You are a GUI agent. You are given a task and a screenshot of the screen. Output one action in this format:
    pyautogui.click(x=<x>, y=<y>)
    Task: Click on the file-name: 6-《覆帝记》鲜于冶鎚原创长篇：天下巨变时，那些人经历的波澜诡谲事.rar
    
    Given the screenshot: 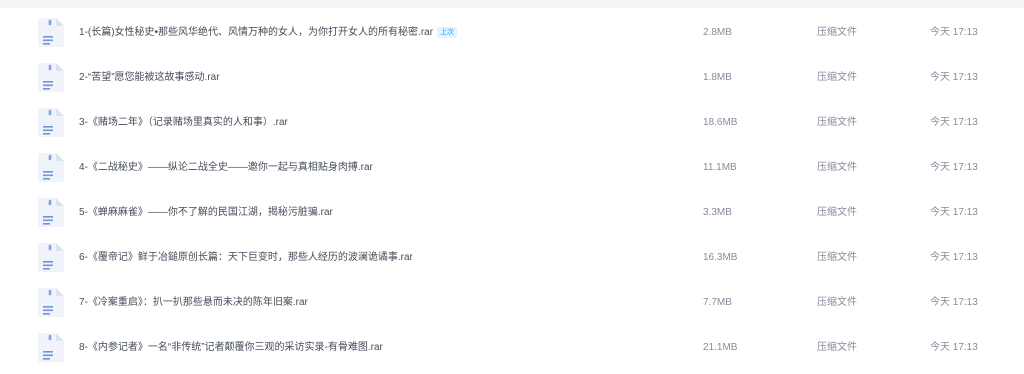 What is the action you would take?
    pyautogui.click(x=246, y=257)
    